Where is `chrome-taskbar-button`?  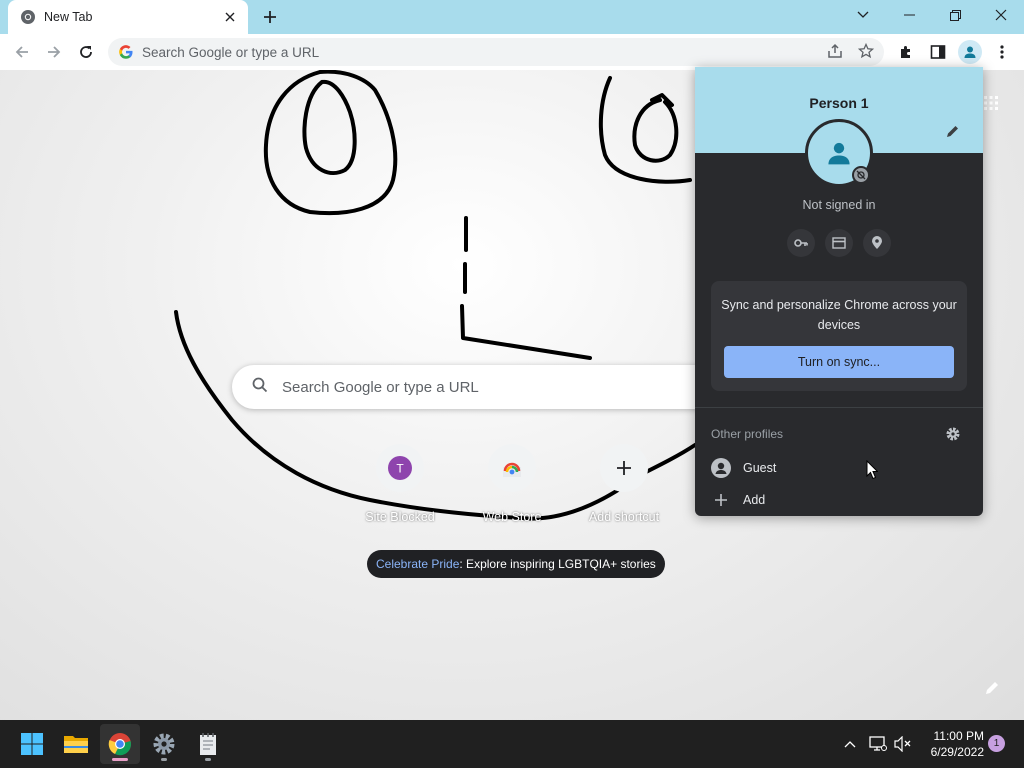 chrome-taskbar-button is located at coordinates (120, 744).